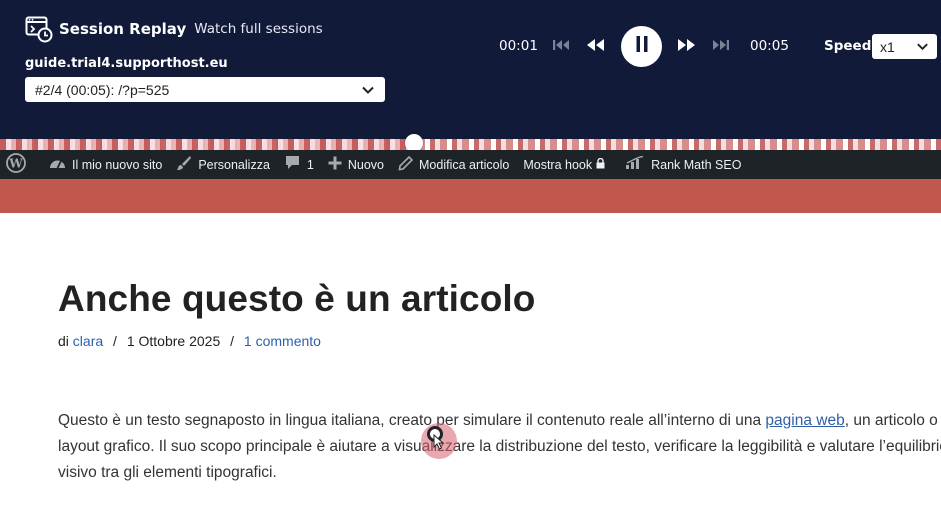  I want to click on adminbar-show-hooks-label: Mostra hook, so click(558, 164).